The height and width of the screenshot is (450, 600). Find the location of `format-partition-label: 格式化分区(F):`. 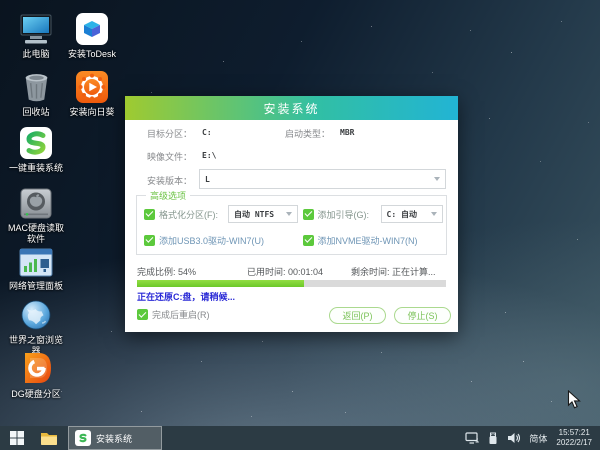

format-partition-label: 格式化分区(F): is located at coordinates (188, 214).